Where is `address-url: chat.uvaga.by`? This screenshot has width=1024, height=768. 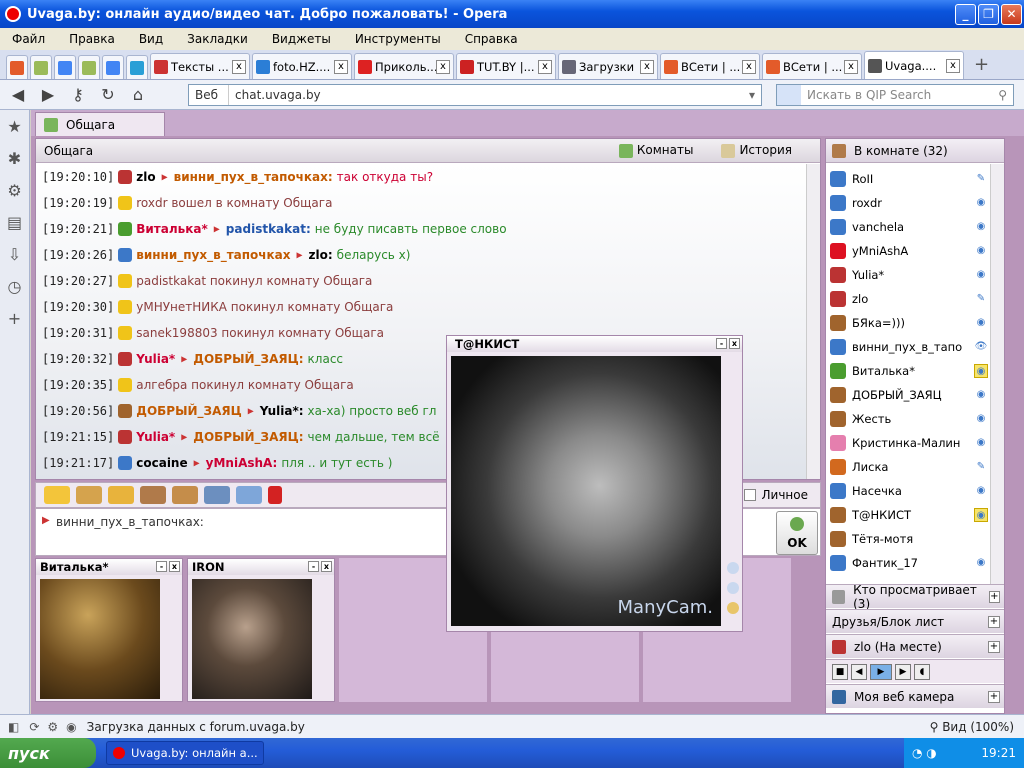 address-url: chat.uvaga.by is located at coordinates (489, 95).